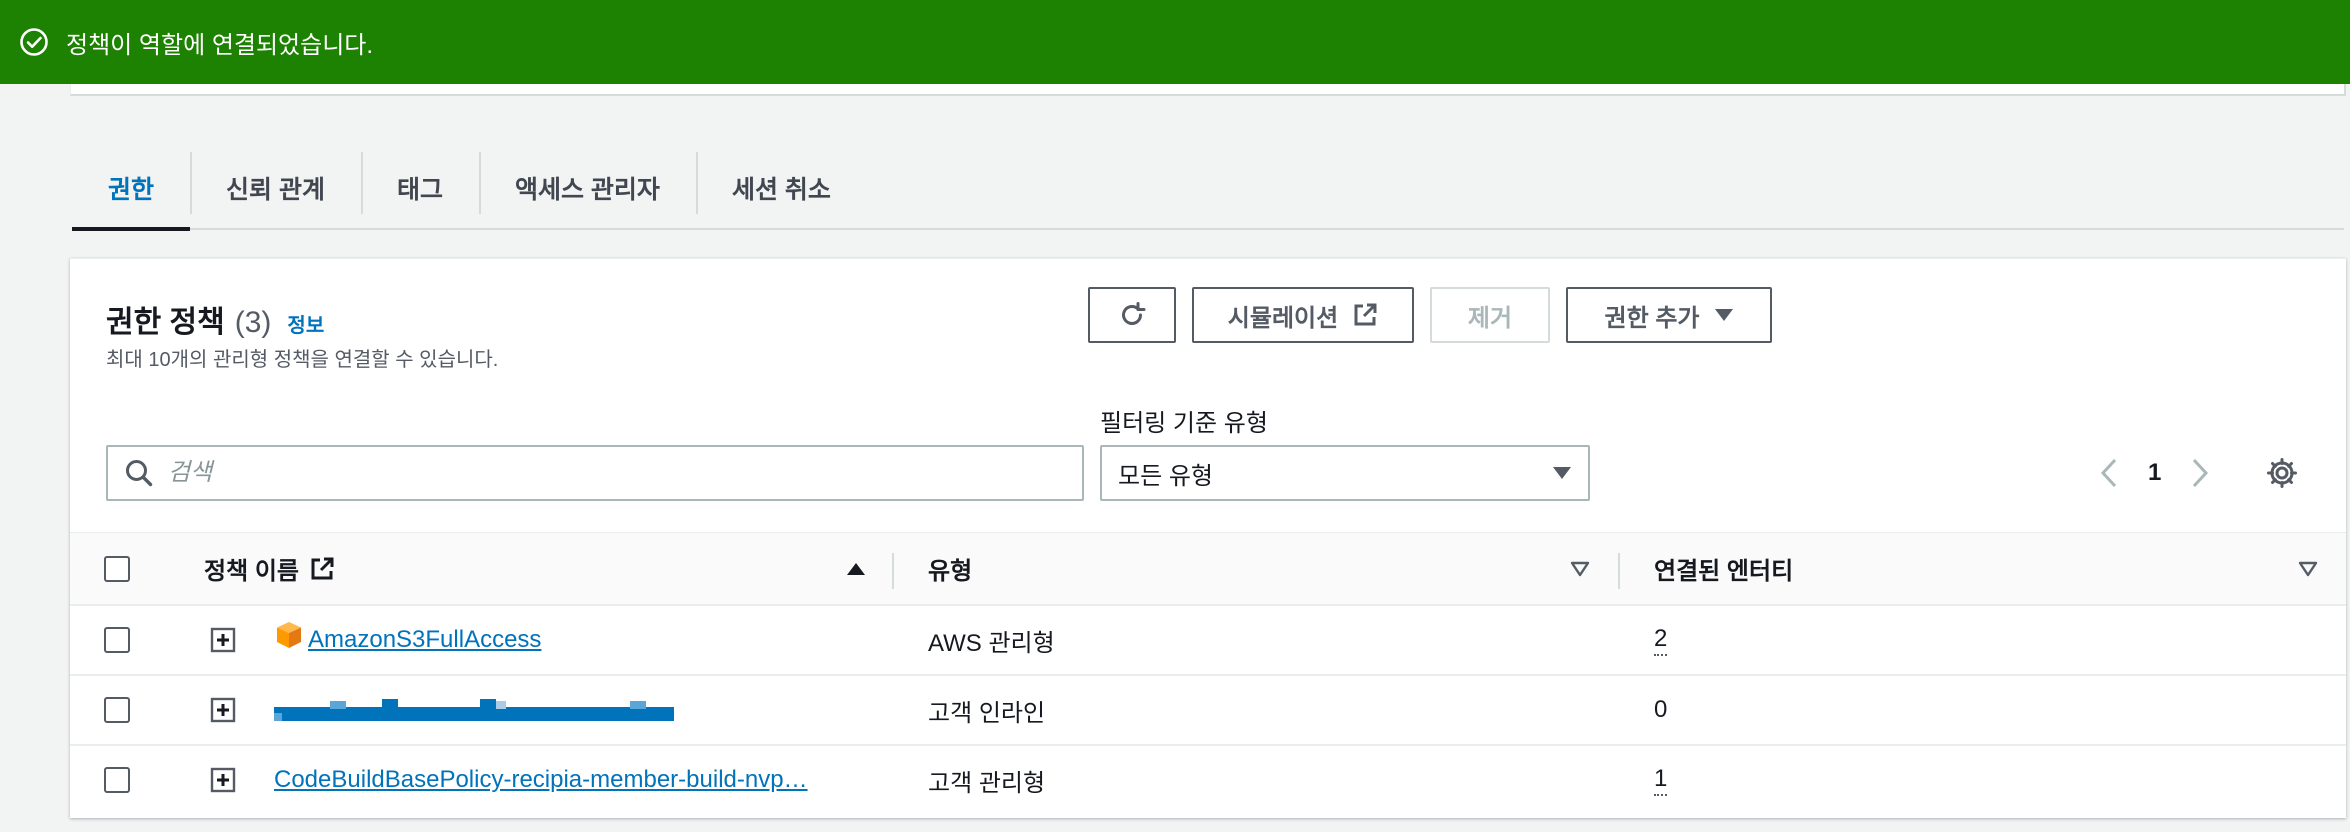 The width and height of the screenshot is (2350, 832). I want to click on tab-revoke-sessions: 세션 취소, so click(781, 188).